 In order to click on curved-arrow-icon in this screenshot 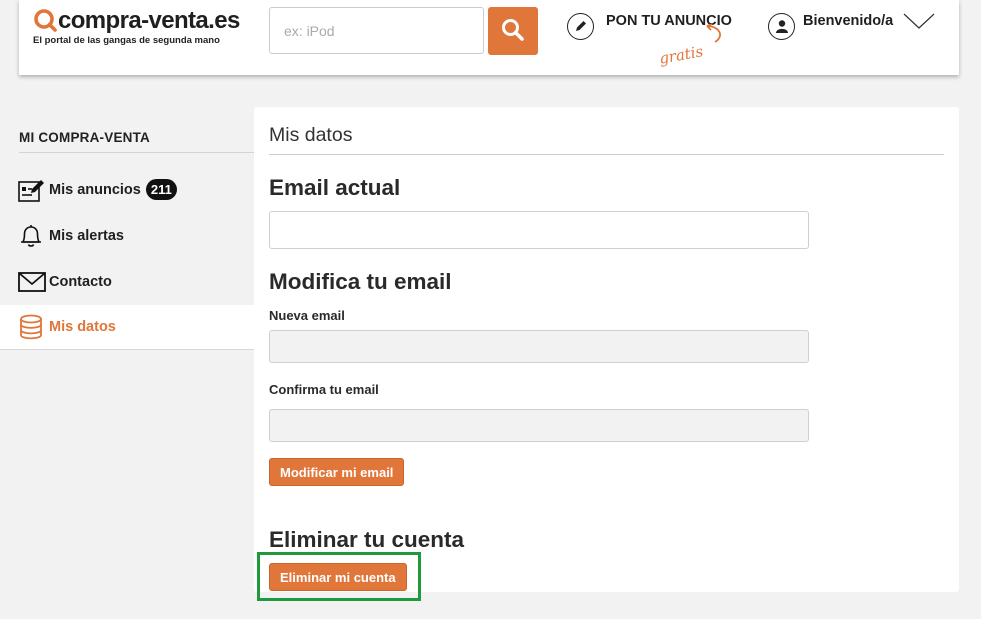, I will do `click(713, 33)`.